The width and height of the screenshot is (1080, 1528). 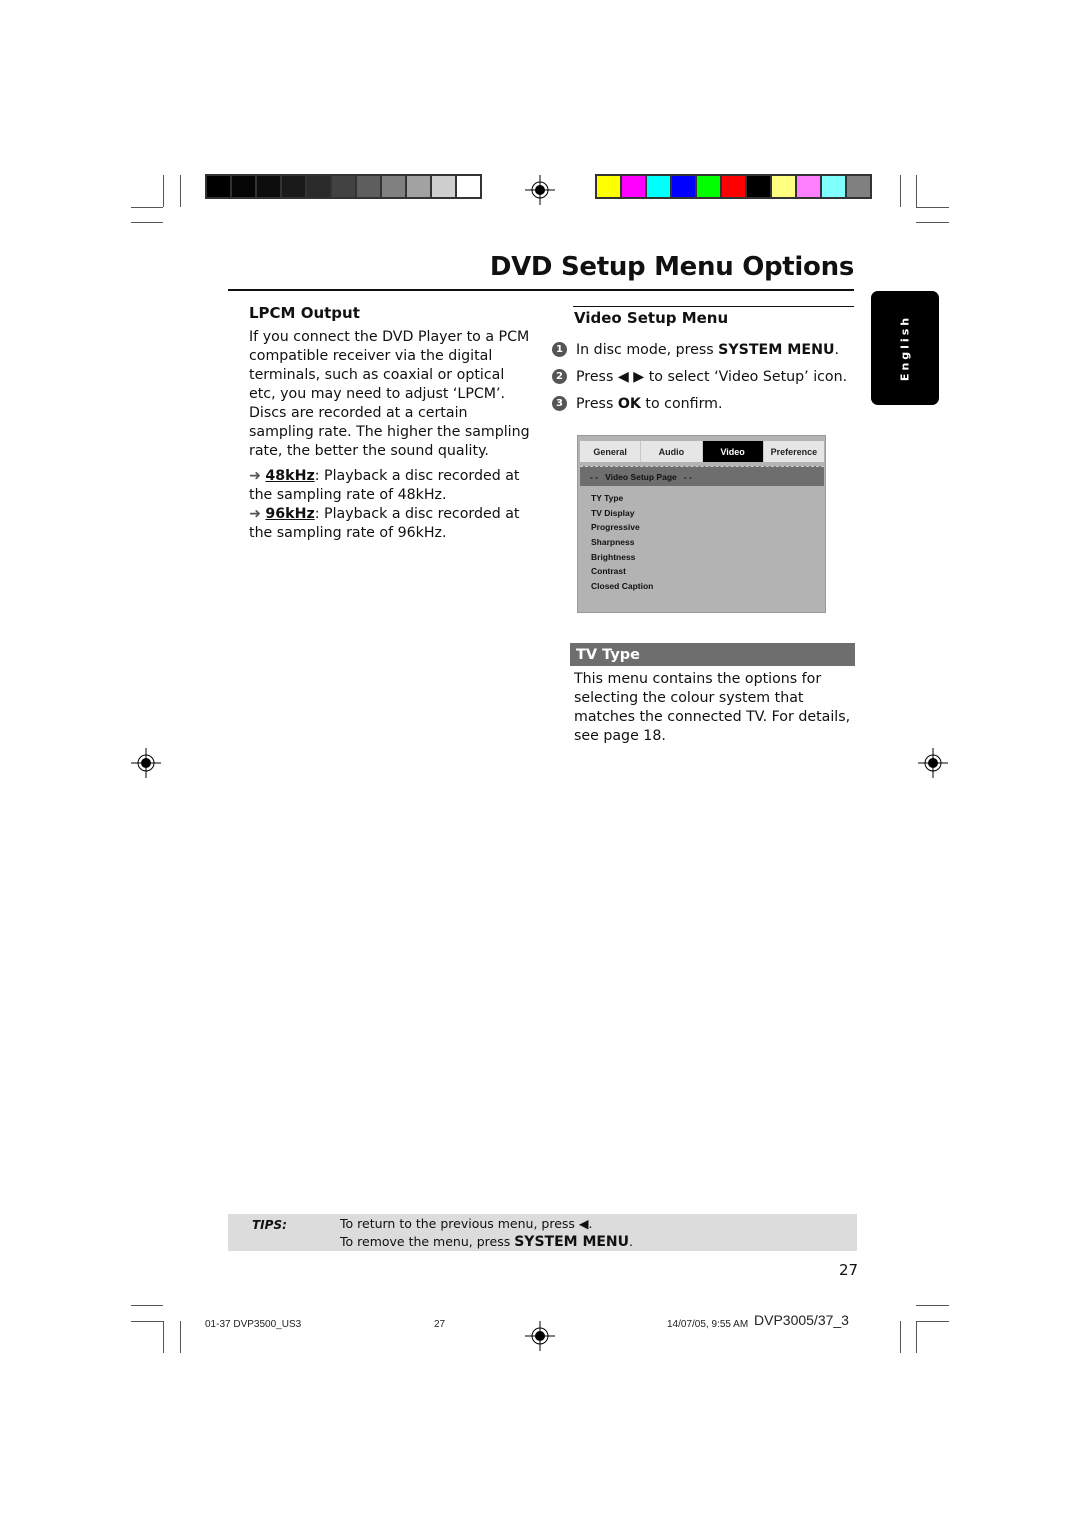 What do you see at coordinates (702, 476) in the screenshot?
I see `menu-page-title: - - Video Setup Page - -` at bounding box center [702, 476].